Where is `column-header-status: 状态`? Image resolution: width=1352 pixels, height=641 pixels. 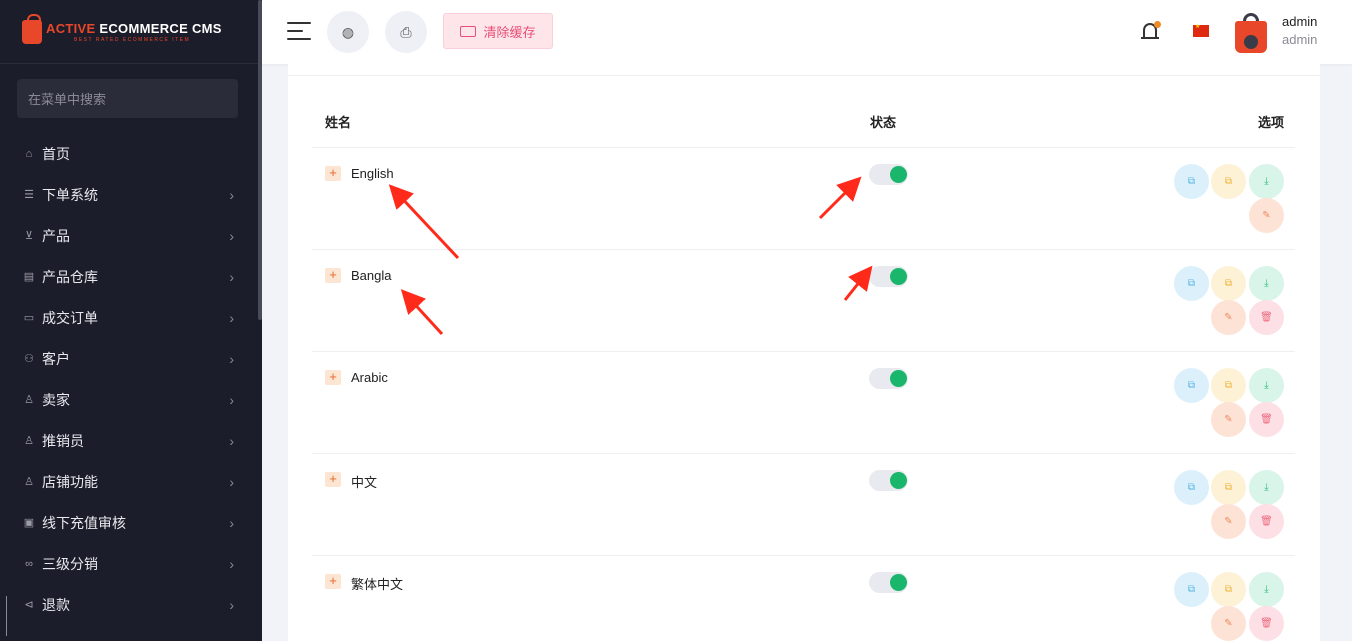 column-header-status: 状态 is located at coordinates (883, 122).